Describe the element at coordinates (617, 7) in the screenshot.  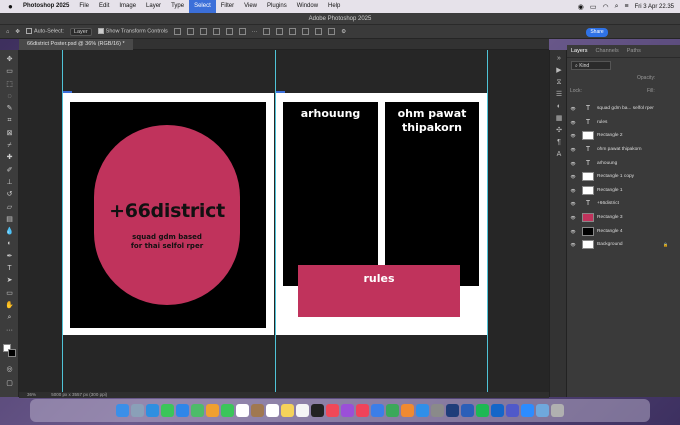
I see `search-icon: ⌕` at that location.